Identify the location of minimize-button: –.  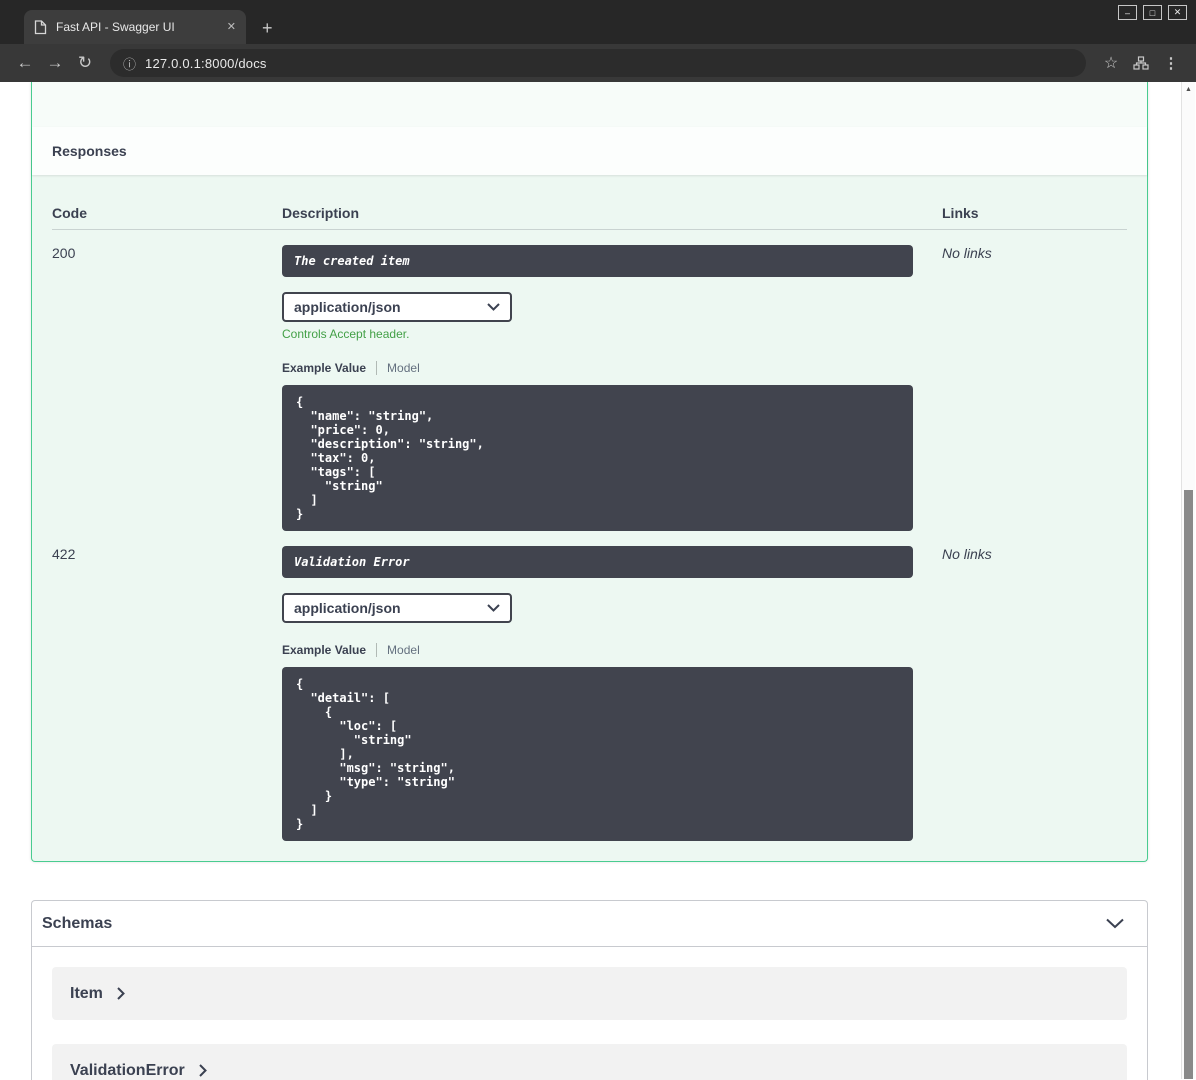
(1127, 12).